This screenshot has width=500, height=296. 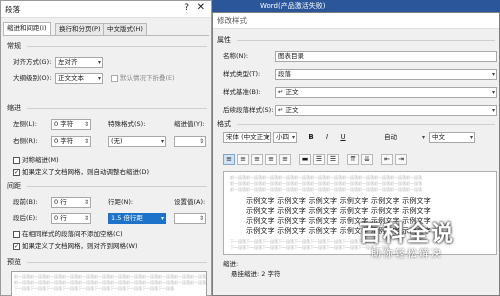 I want to click on space-after-button: ⇊, so click(x=367, y=159).